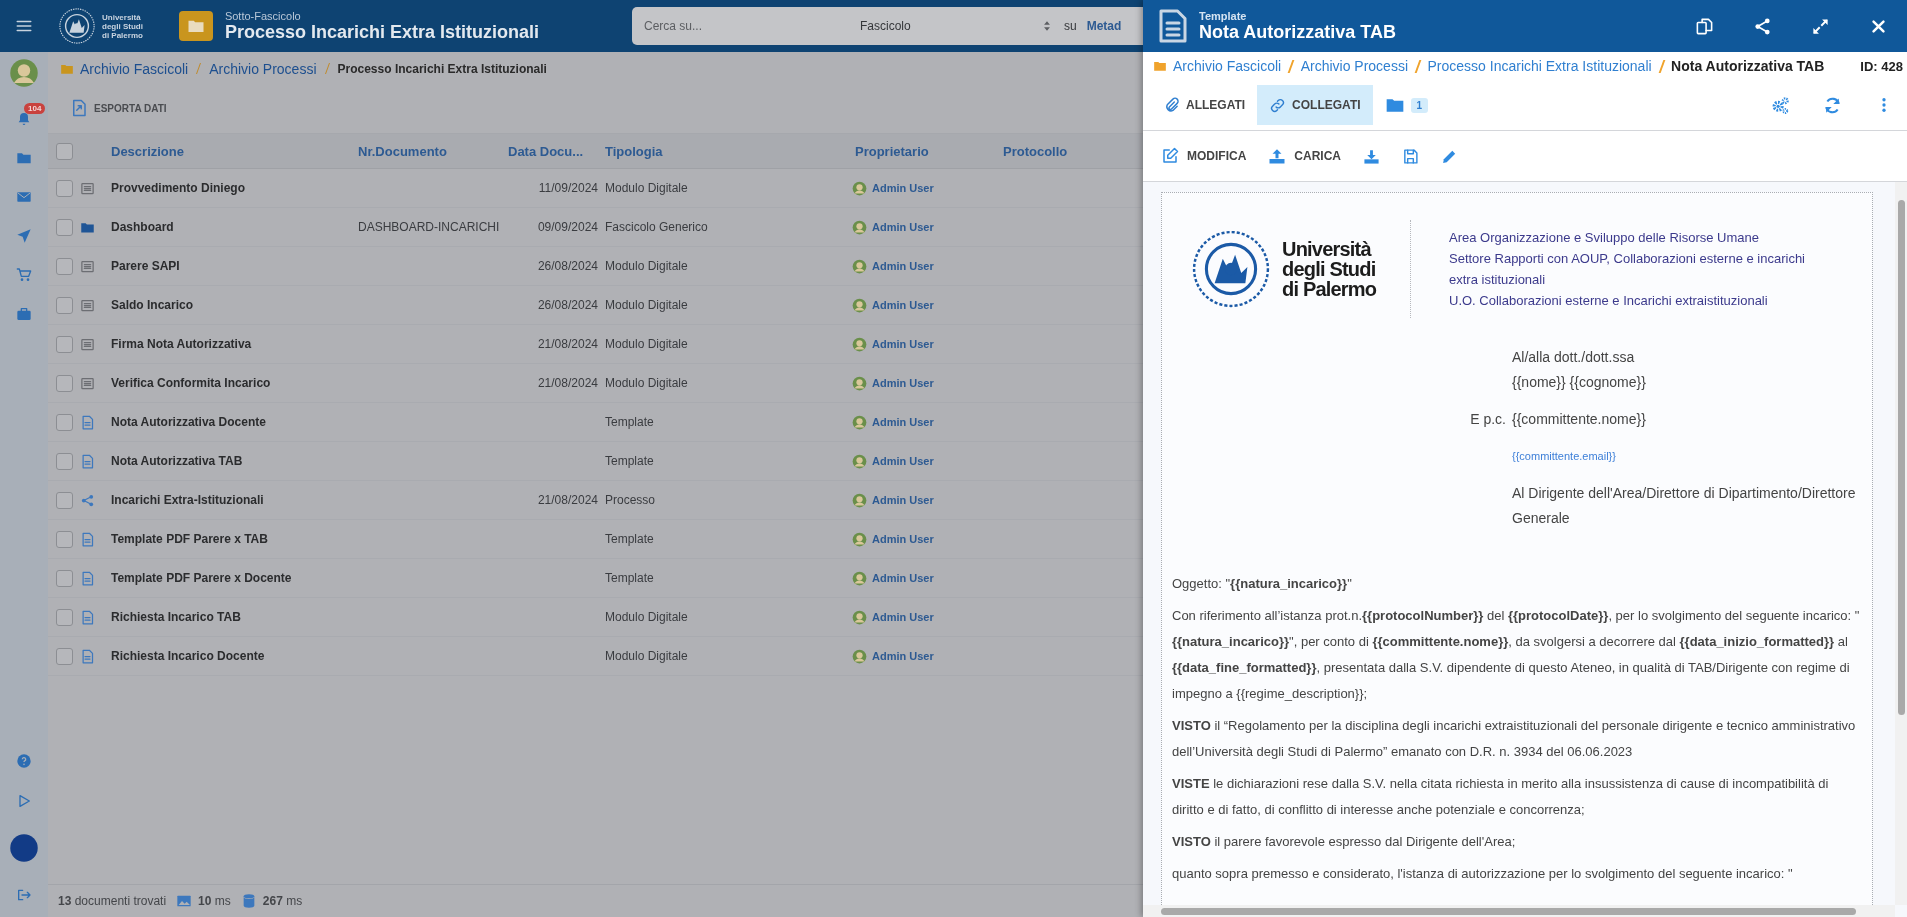  What do you see at coordinates (727, 151) in the screenshot?
I see `column-header: Tipologia` at bounding box center [727, 151].